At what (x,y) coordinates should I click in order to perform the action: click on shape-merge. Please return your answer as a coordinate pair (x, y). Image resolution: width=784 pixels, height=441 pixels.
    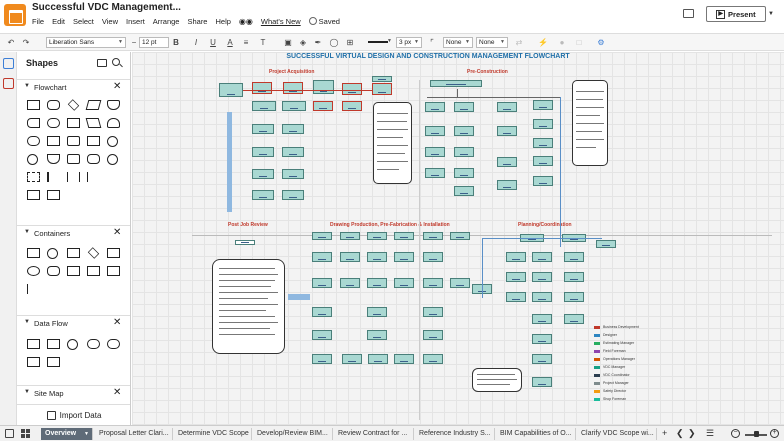
    Looking at the image, I should click on (53, 159).